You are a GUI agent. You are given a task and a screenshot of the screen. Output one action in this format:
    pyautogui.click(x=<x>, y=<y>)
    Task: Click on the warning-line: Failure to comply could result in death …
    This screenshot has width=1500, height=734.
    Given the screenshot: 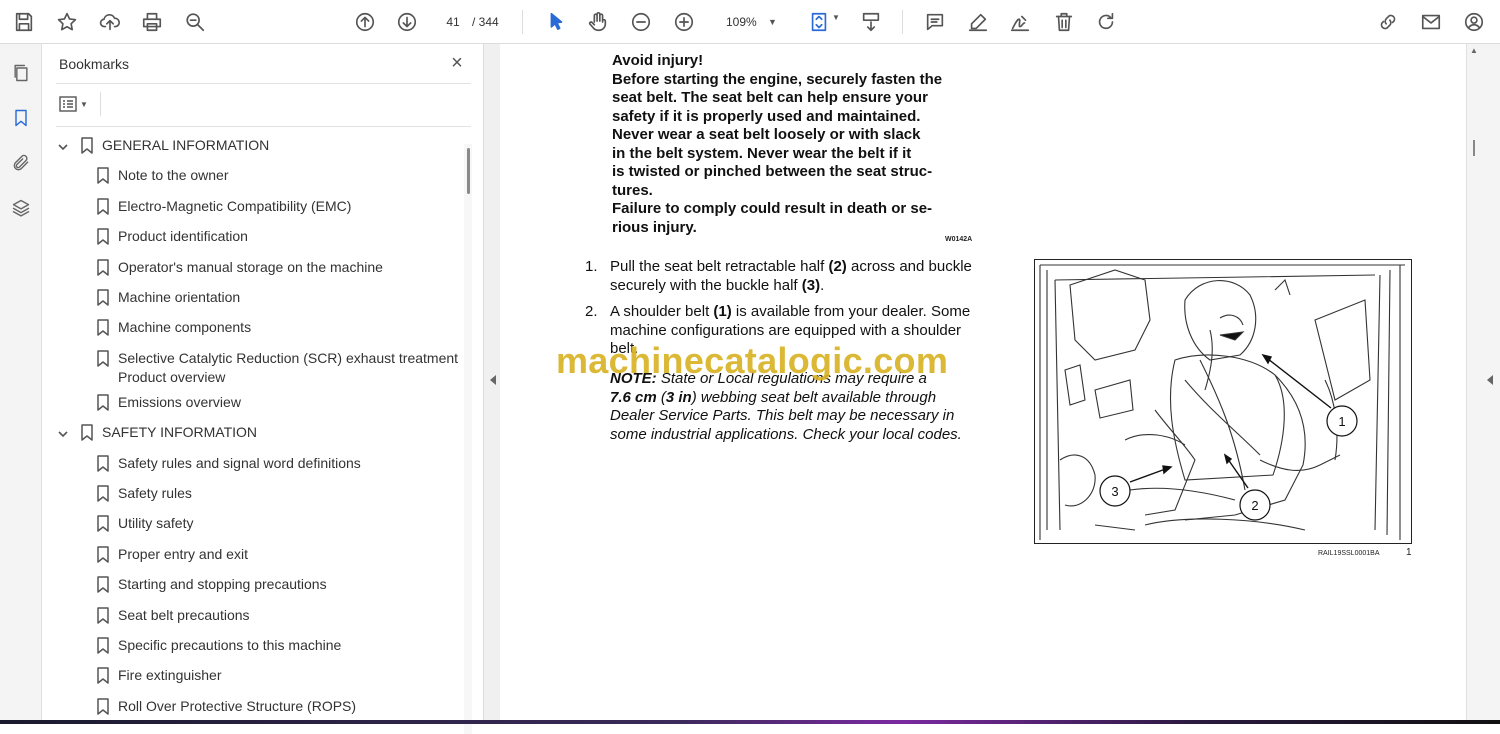 What is the action you would take?
    pyautogui.click(x=772, y=208)
    